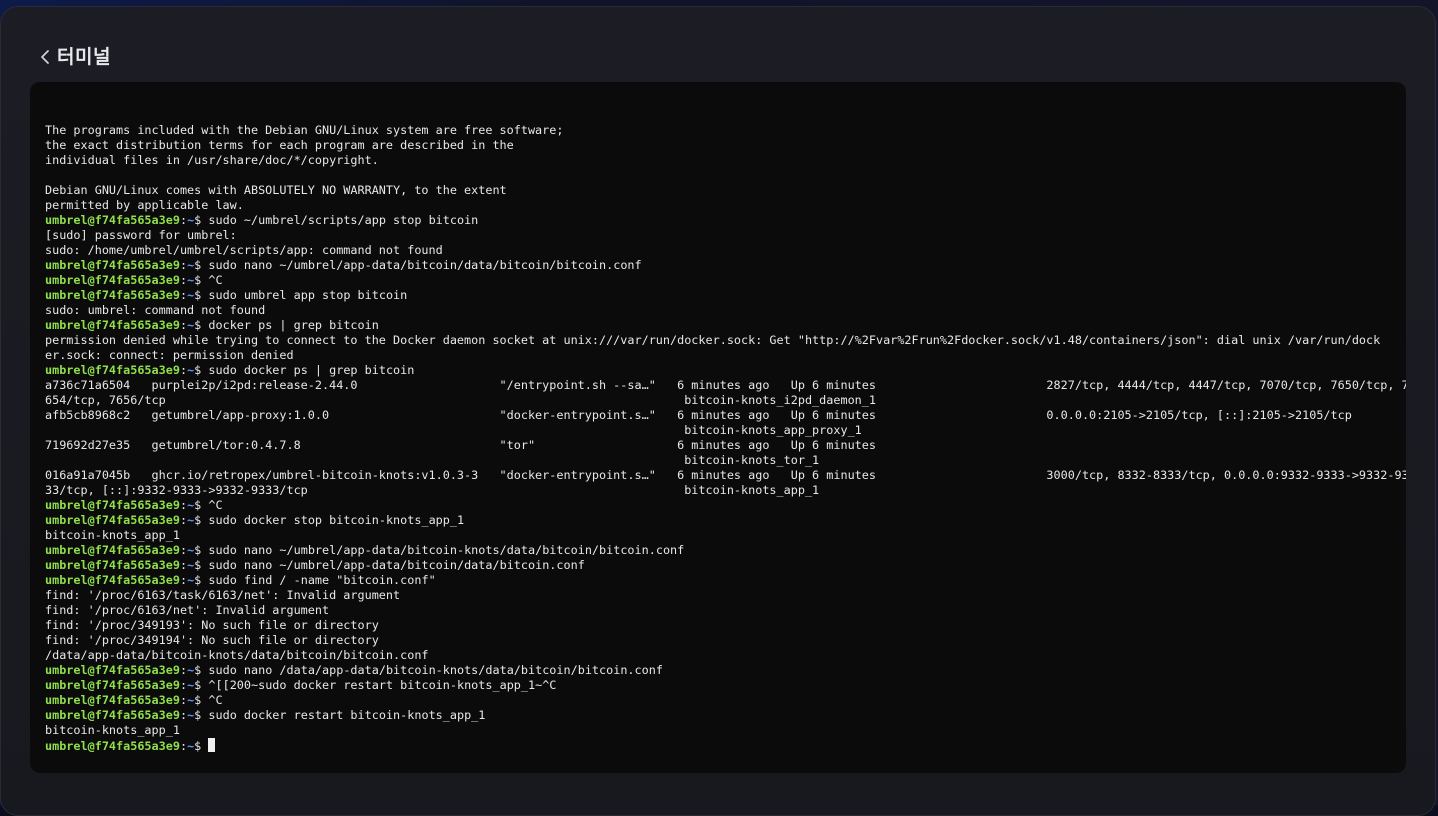 This screenshot has height=816, width=1438. What do you see at coordinates (293, 325) in the screenshot?
I see `command-text: docker ps | grep bitcoin` at bounding box center [293, 325].